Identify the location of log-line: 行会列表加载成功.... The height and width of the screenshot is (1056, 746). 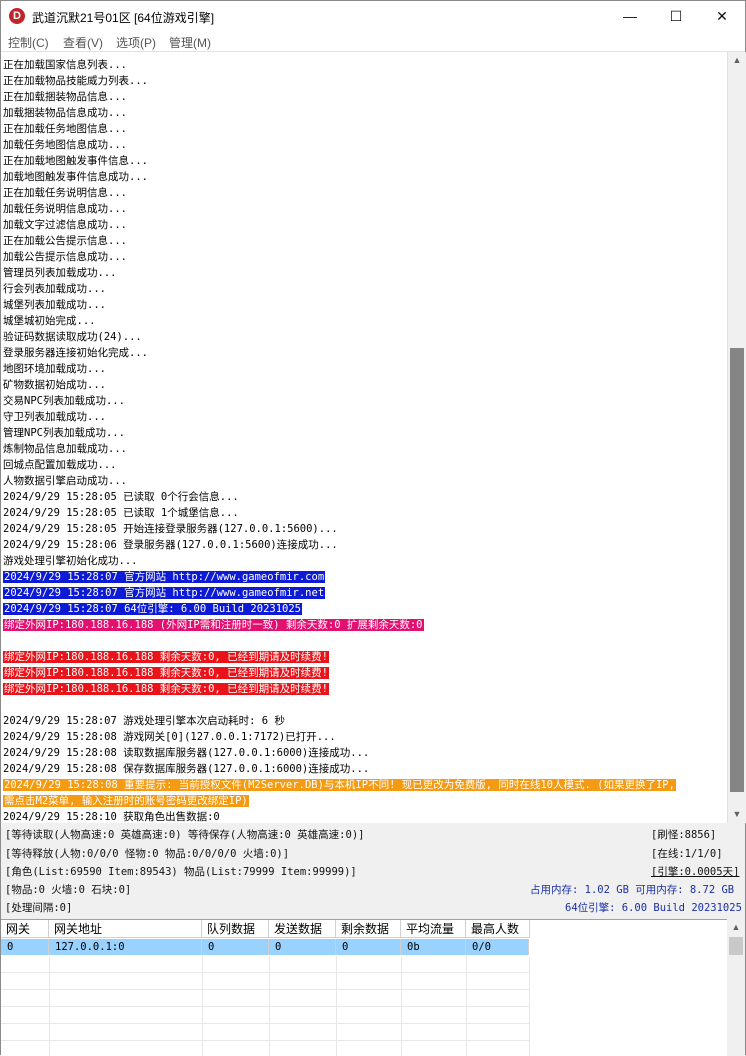
(54, 289).